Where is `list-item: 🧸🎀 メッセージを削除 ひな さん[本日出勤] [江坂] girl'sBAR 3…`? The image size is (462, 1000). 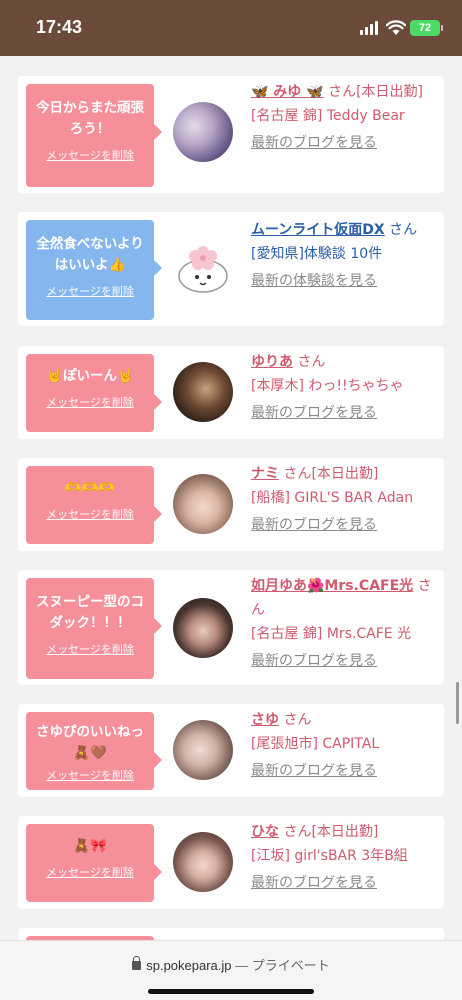
list-item: 🧸🎀 メッセージを削除 ひな さん[本日出勤] [江坂] girl'sBAR 3… is located at coordinates (231, 862).